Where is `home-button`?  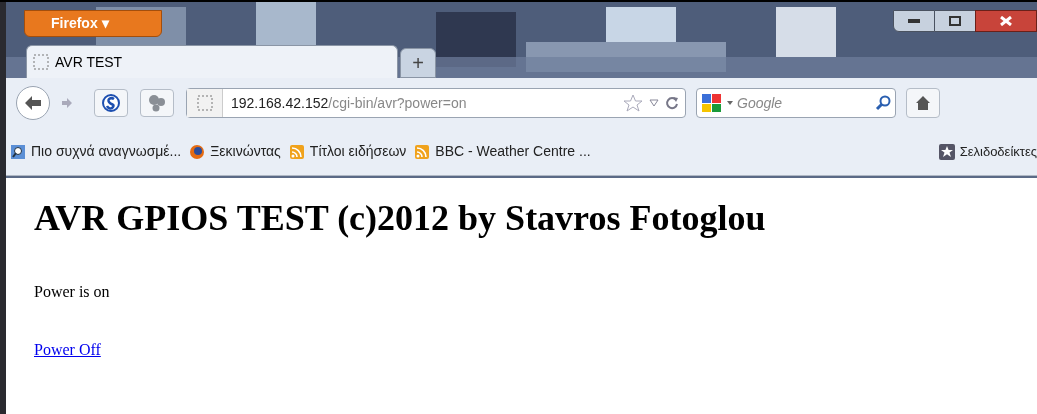 home-button is located at coordinates (923, 103).